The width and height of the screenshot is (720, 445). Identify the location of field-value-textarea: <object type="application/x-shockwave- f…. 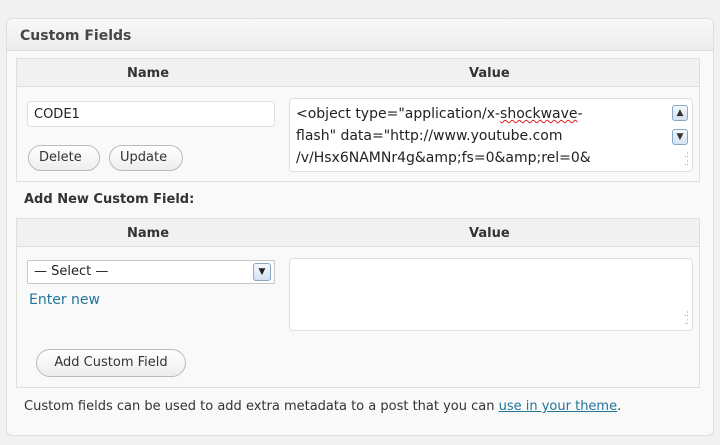
(491, 135).